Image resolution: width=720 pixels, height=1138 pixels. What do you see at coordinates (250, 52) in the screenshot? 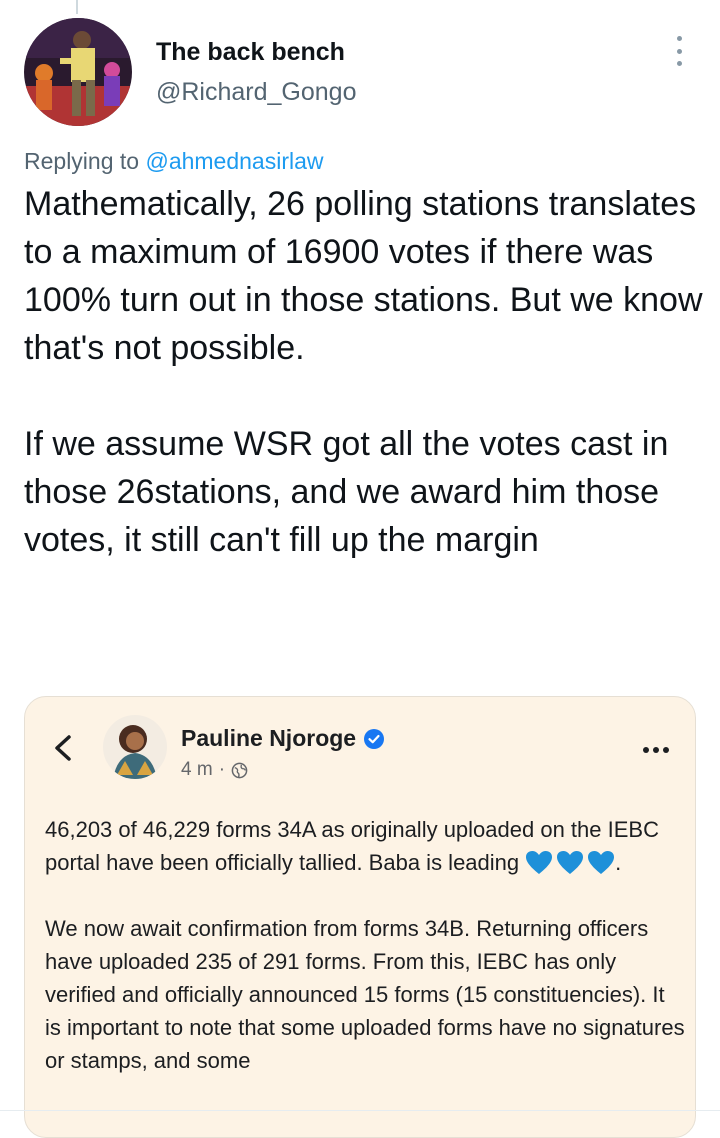
I see `author-name: The back bench` at bounding box center [250, 52].